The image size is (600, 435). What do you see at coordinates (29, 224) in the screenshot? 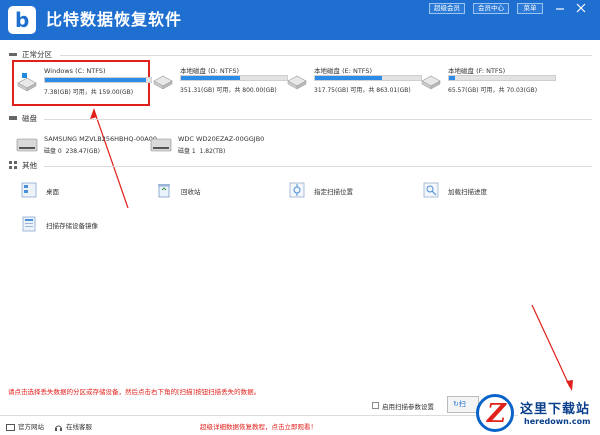
I see `disk-image-icon` at bounding box center [29, 224].